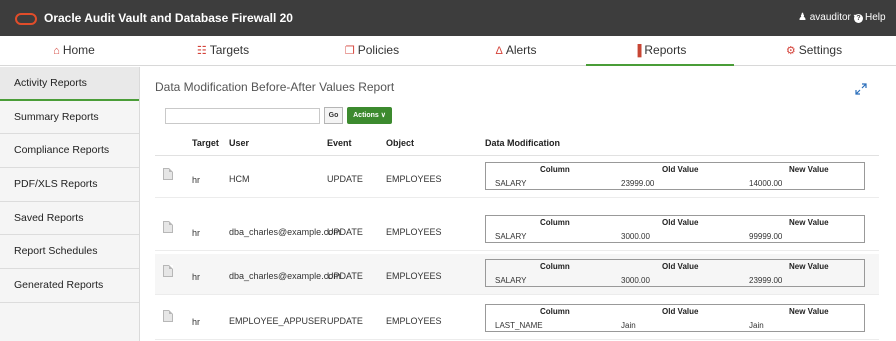 Image resolution: width=896 pixels, height=341 pixels. Describe the element at coordinates (369, 115) in the screenshot. I see `actions-button: Actions ∨` at that location.